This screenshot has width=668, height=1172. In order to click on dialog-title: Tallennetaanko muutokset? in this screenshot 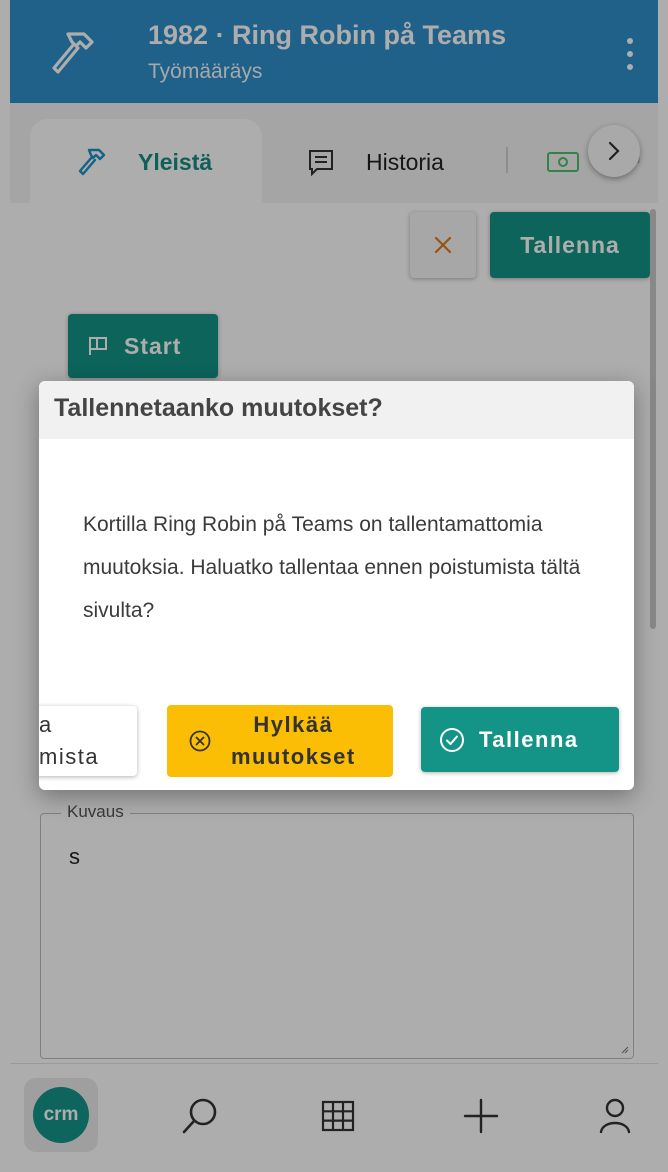, I will do `click(218, 408)`.